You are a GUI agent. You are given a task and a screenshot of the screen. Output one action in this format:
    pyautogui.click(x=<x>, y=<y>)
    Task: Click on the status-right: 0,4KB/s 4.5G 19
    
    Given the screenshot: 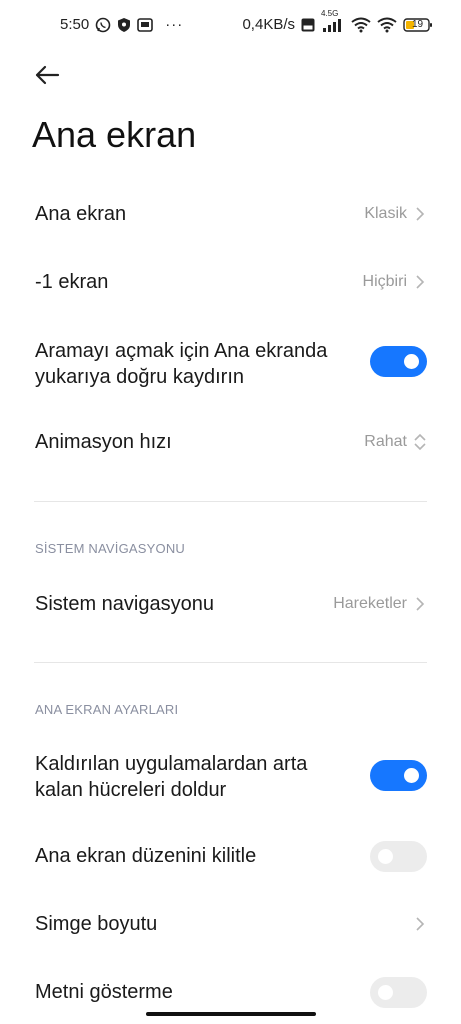 What is the action you would take?
    pyautogui.click(x=337, y=21)
    